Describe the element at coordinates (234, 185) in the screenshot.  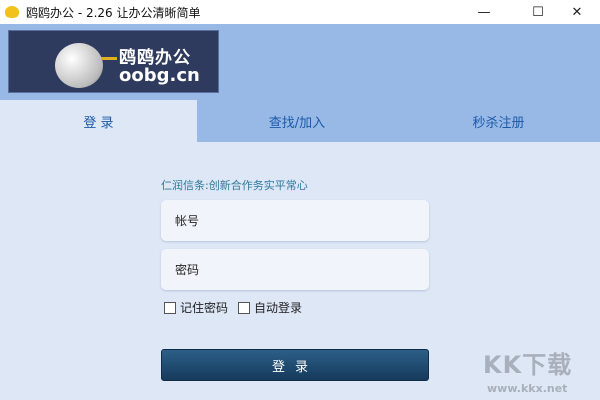
I see `motto: 仁润信条:创新合作务实平常心` at that location.